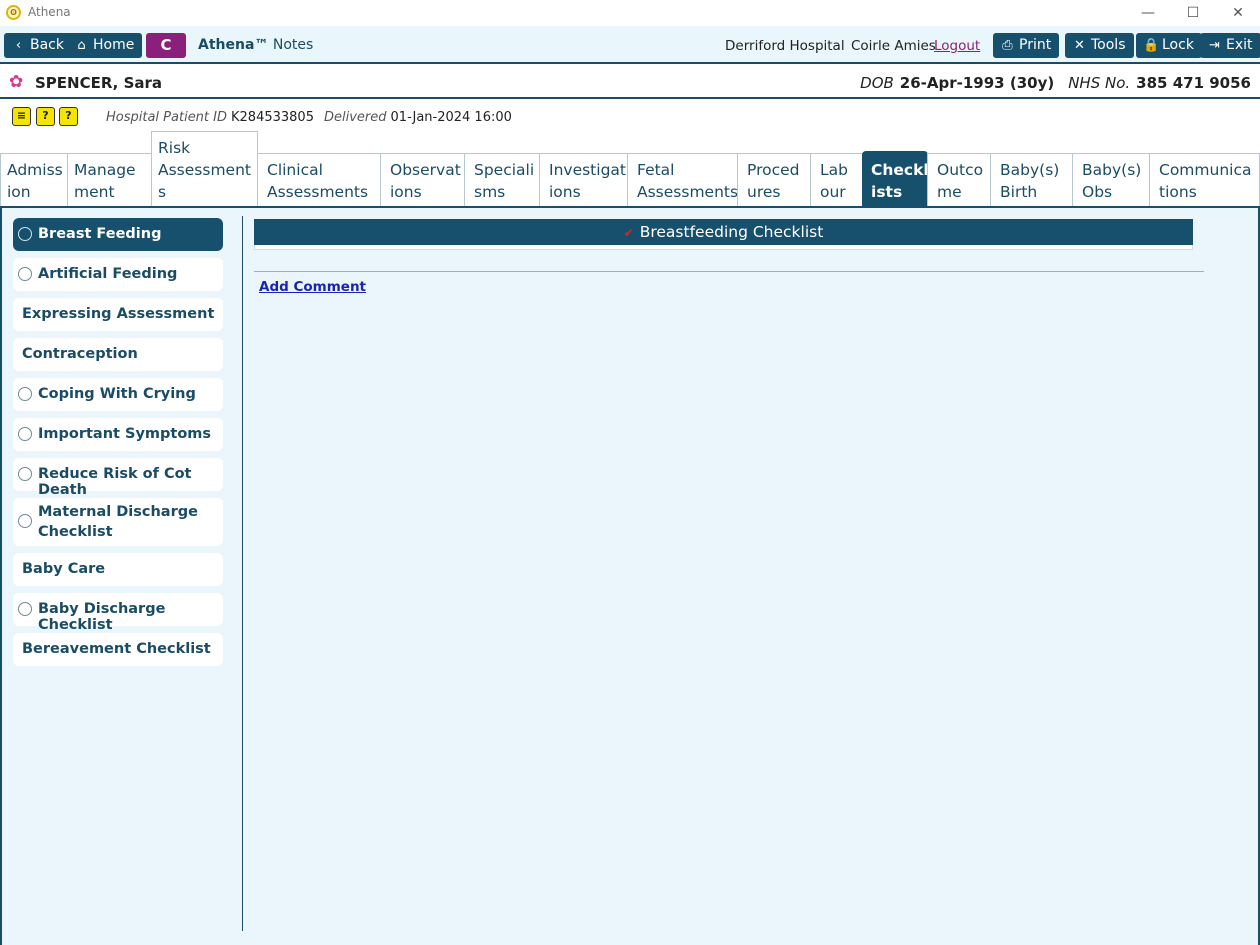 This screenshot has width=1260, height=945. Describe the element at coordinates (319, 180) in the screenshot. I see `tab-clinical-assessments: Clinical Assessments` at that location.